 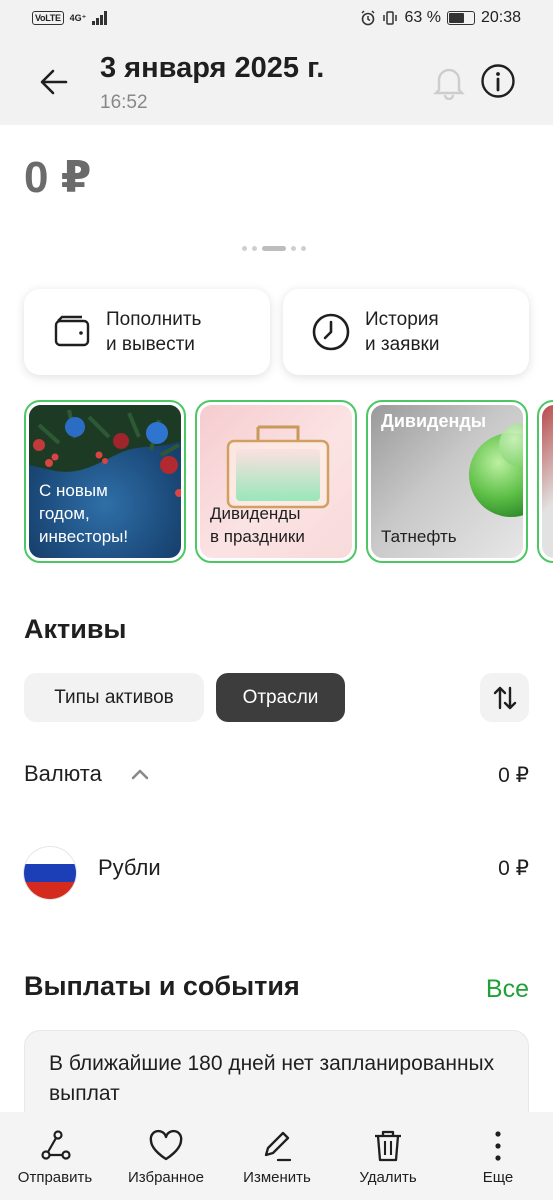 What do you see at coordinates (513, 868) in the screenshot?
I see `rubles-value: 0 ₽` at bounding box center [513, 868].